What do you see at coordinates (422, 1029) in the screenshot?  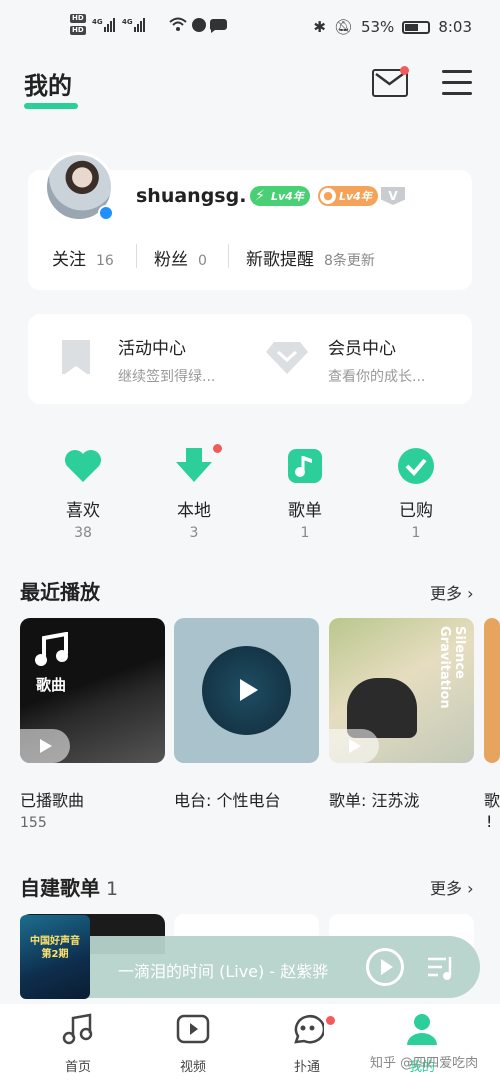 I see `user-icon` at bounding box center [422, 1029].